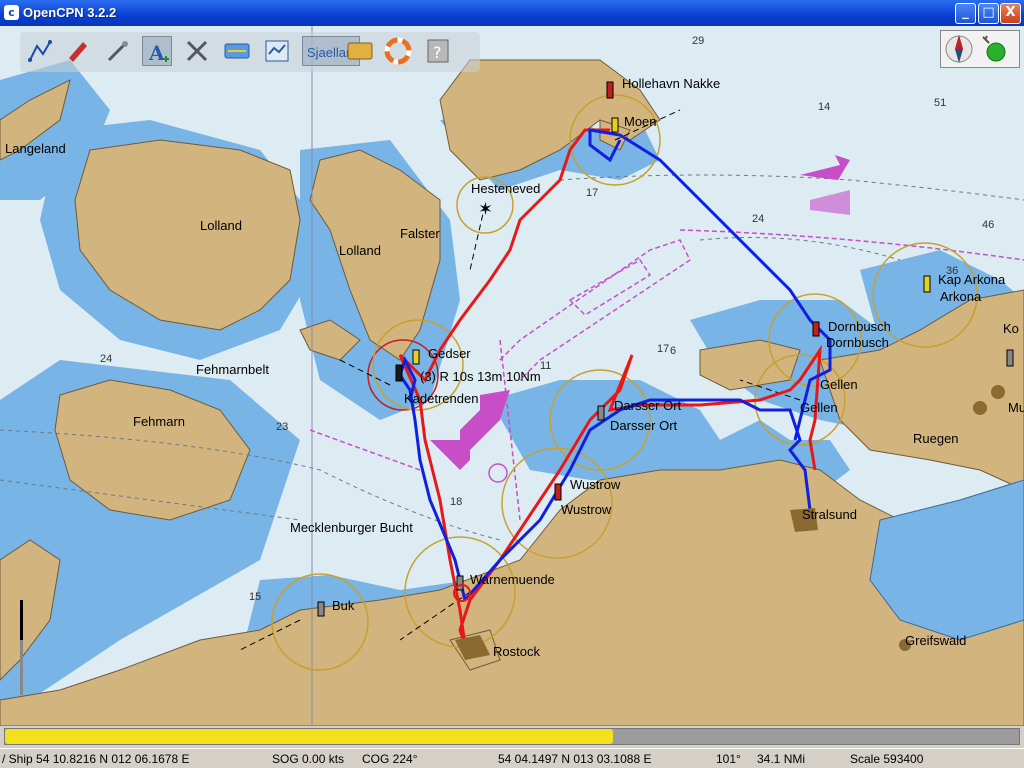  What do you see at coordinates (498, 473) in the screenshot?
I see `caution-symbol` at bounding box center [498, 473].